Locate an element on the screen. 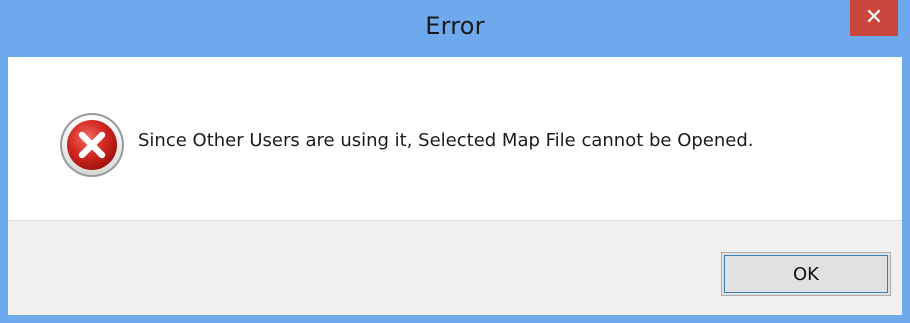 The image size is (910, 323). ok-button: OK is located at coordinates (806, 274).